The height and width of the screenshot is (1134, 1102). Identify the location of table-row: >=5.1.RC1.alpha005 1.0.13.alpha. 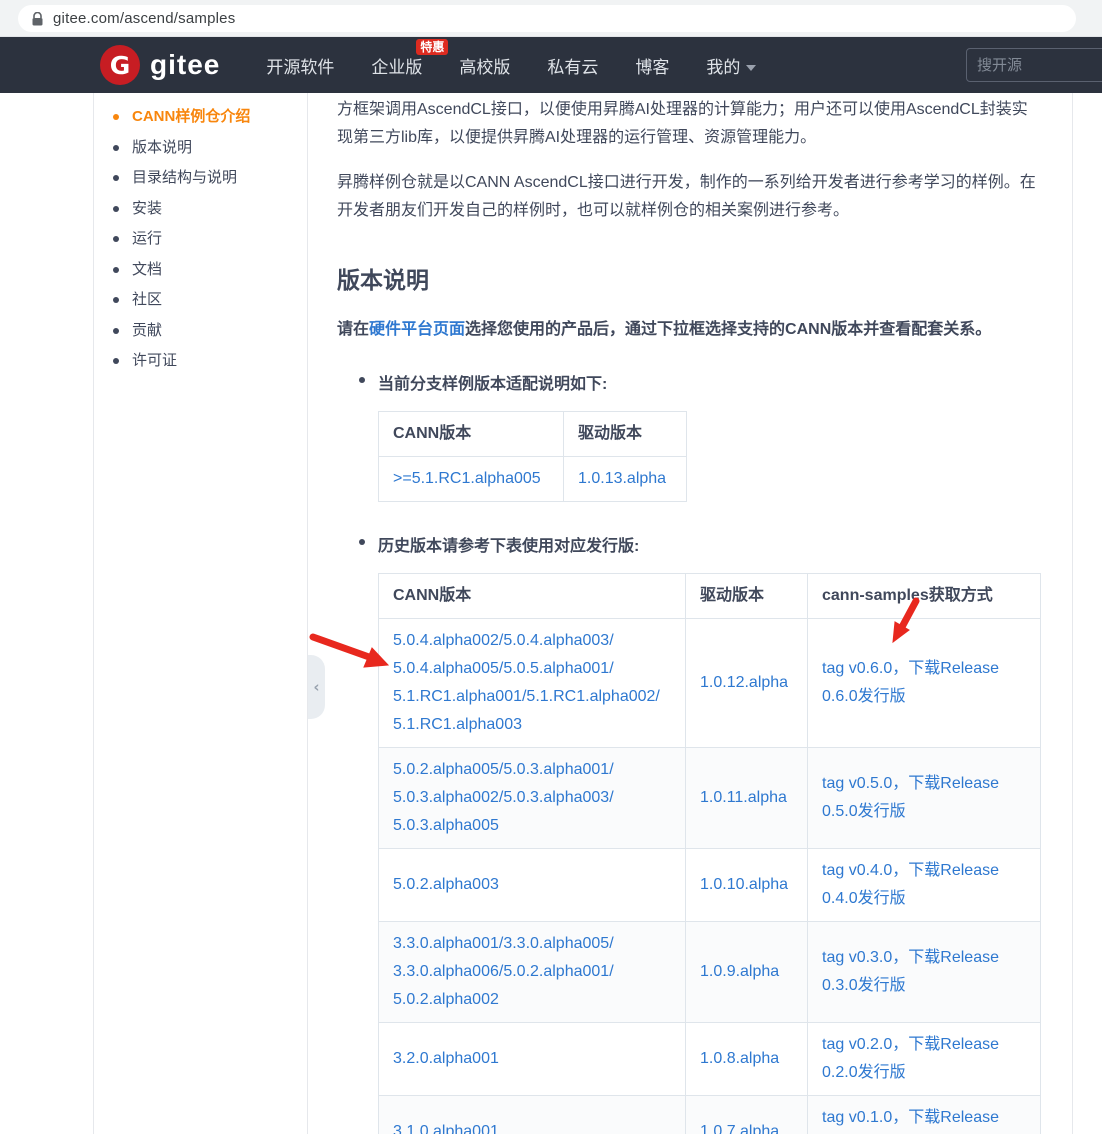
(532, 479).